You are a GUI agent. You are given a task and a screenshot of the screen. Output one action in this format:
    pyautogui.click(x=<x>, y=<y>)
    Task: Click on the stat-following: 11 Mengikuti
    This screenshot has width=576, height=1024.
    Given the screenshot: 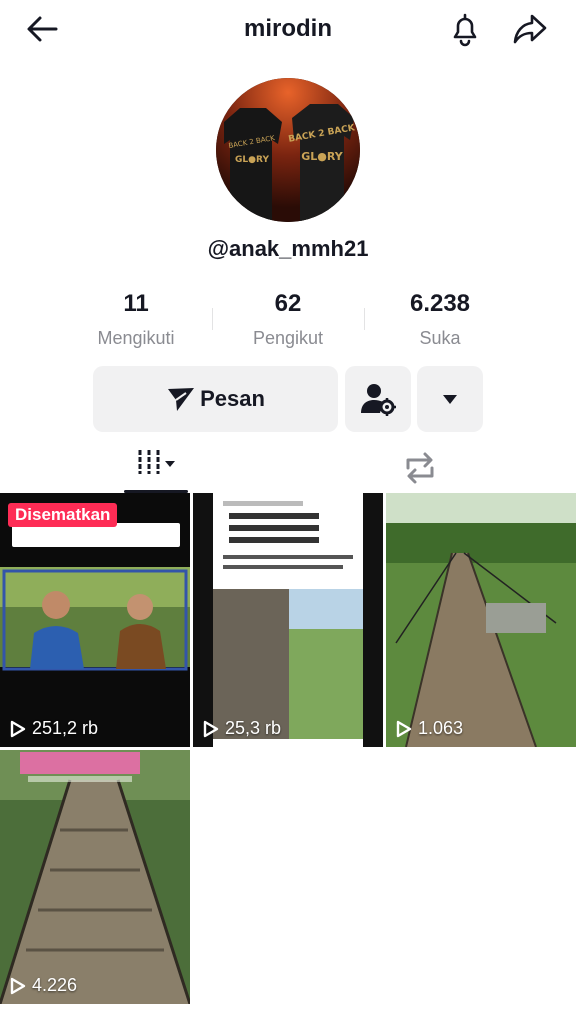 What is the action you would take?
    pyautogui.click(x=136, y=320)
    